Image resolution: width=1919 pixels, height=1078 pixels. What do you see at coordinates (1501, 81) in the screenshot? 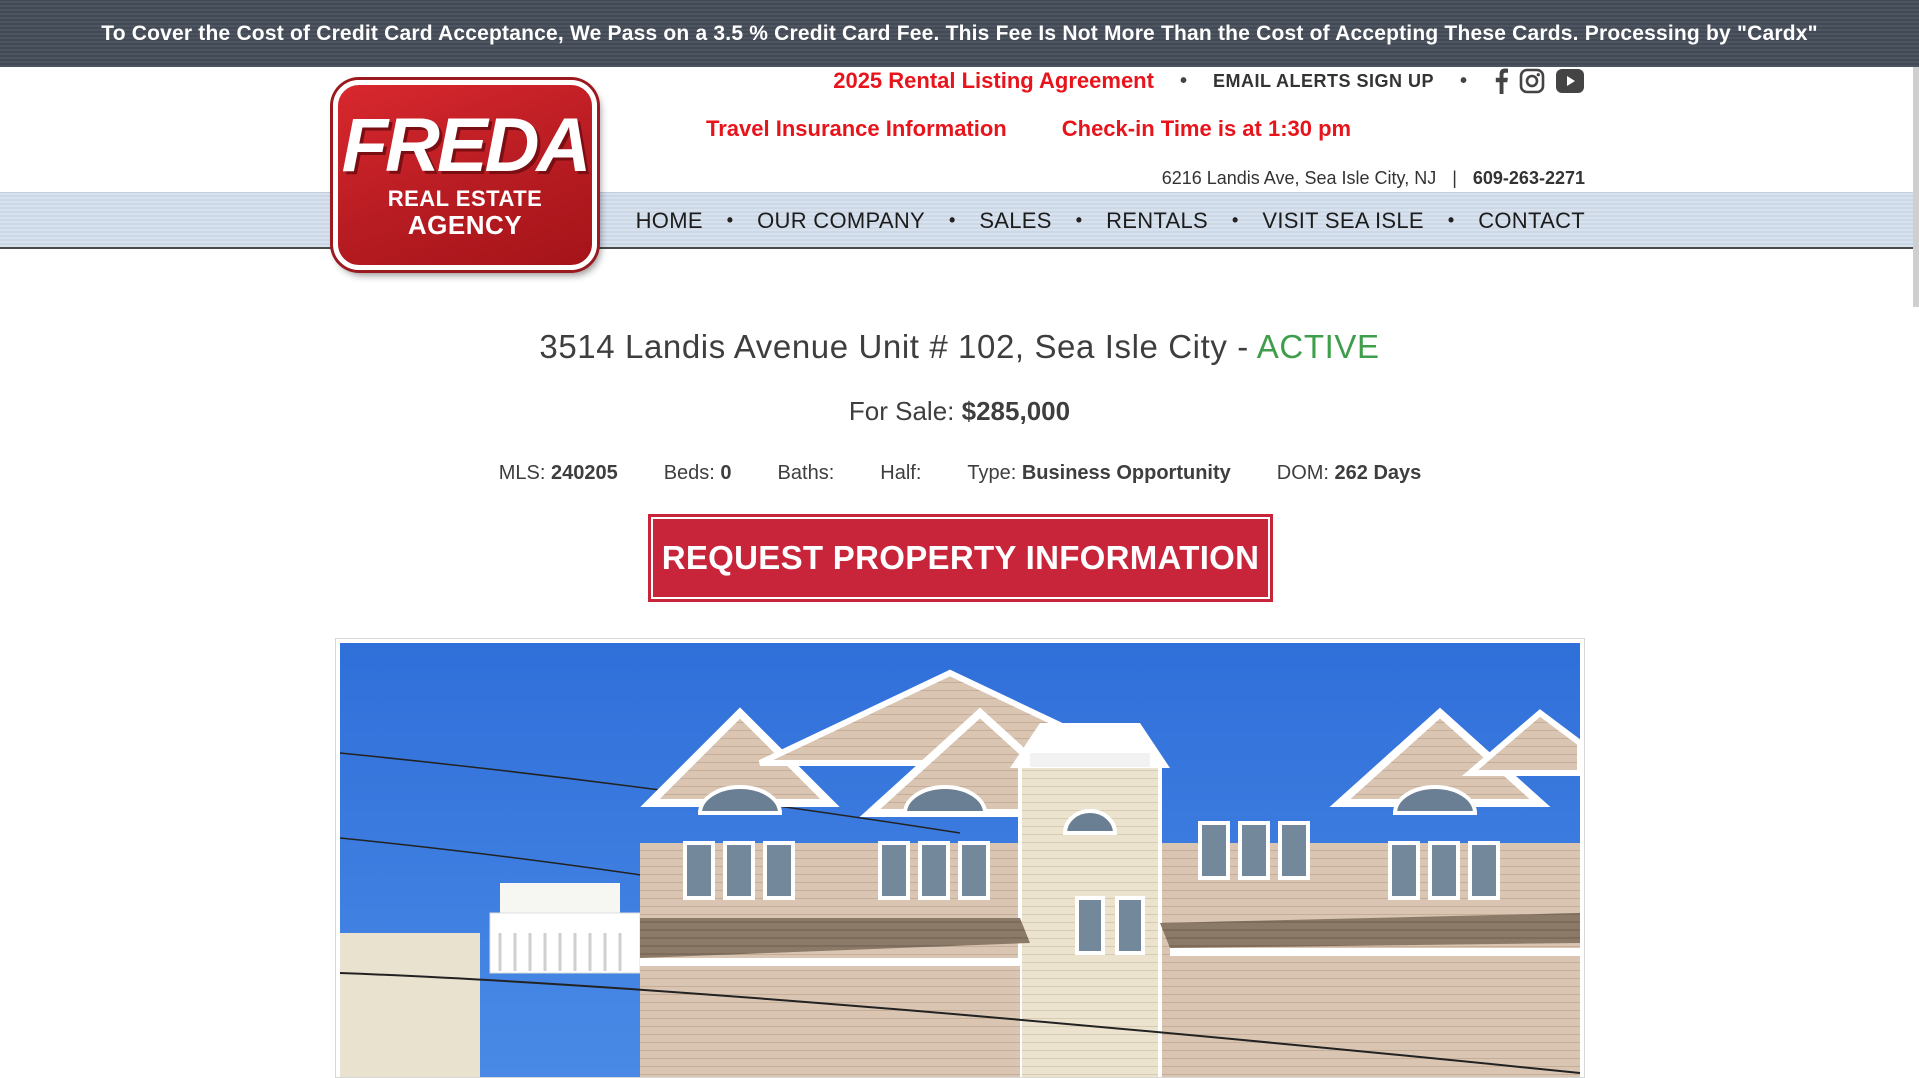
I see `facebook-icon` at bounding box center [1501, 81].